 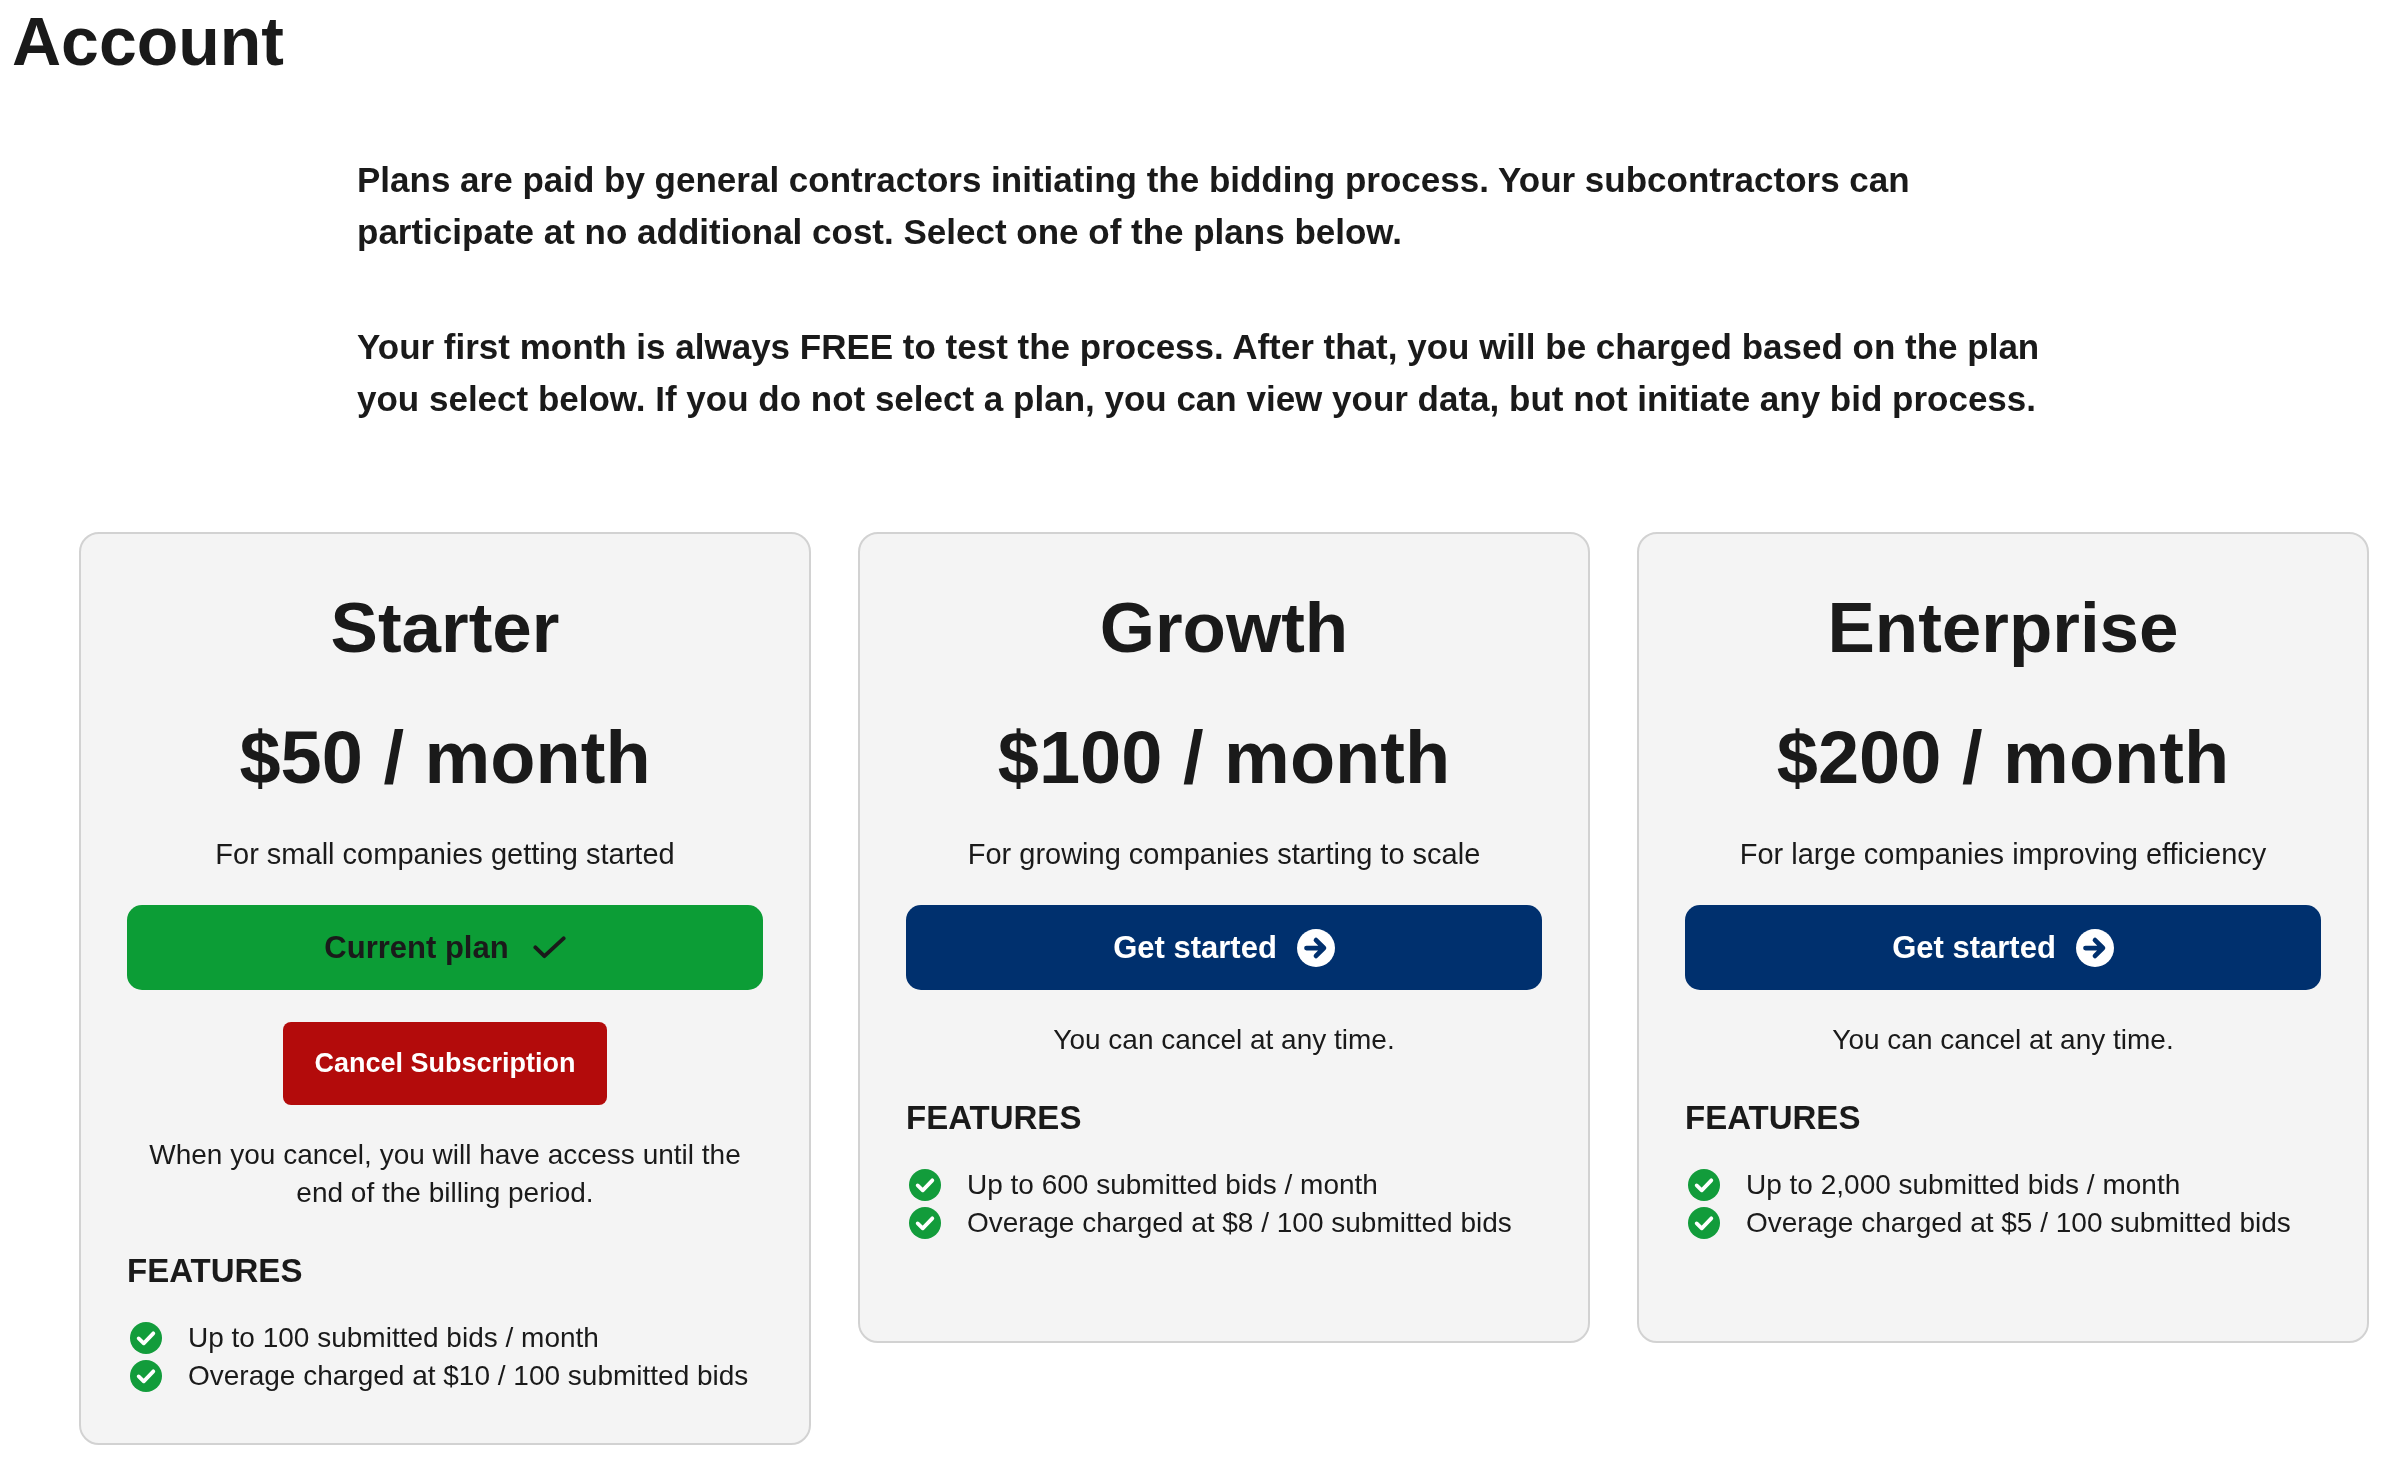 What do you see at coordinates (393, 1338) in the screenshot?
I see `feature-text: Up to 100 submitted bids / month` at bounding box center [393, 1338].